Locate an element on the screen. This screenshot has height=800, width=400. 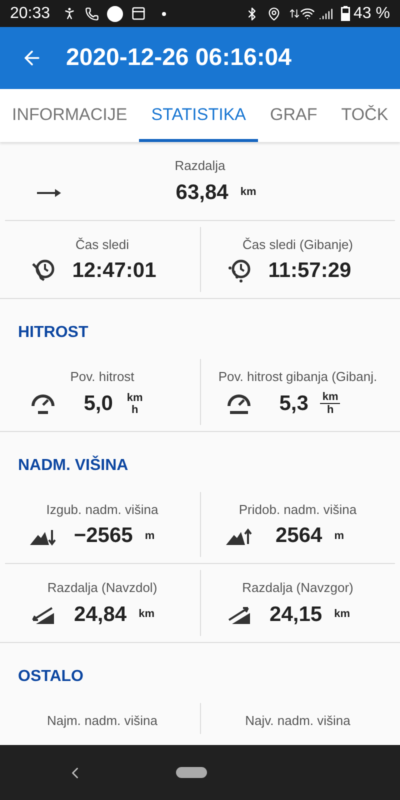
stat-label: Najv. nadm. višina is located at coordinates (297, 721).